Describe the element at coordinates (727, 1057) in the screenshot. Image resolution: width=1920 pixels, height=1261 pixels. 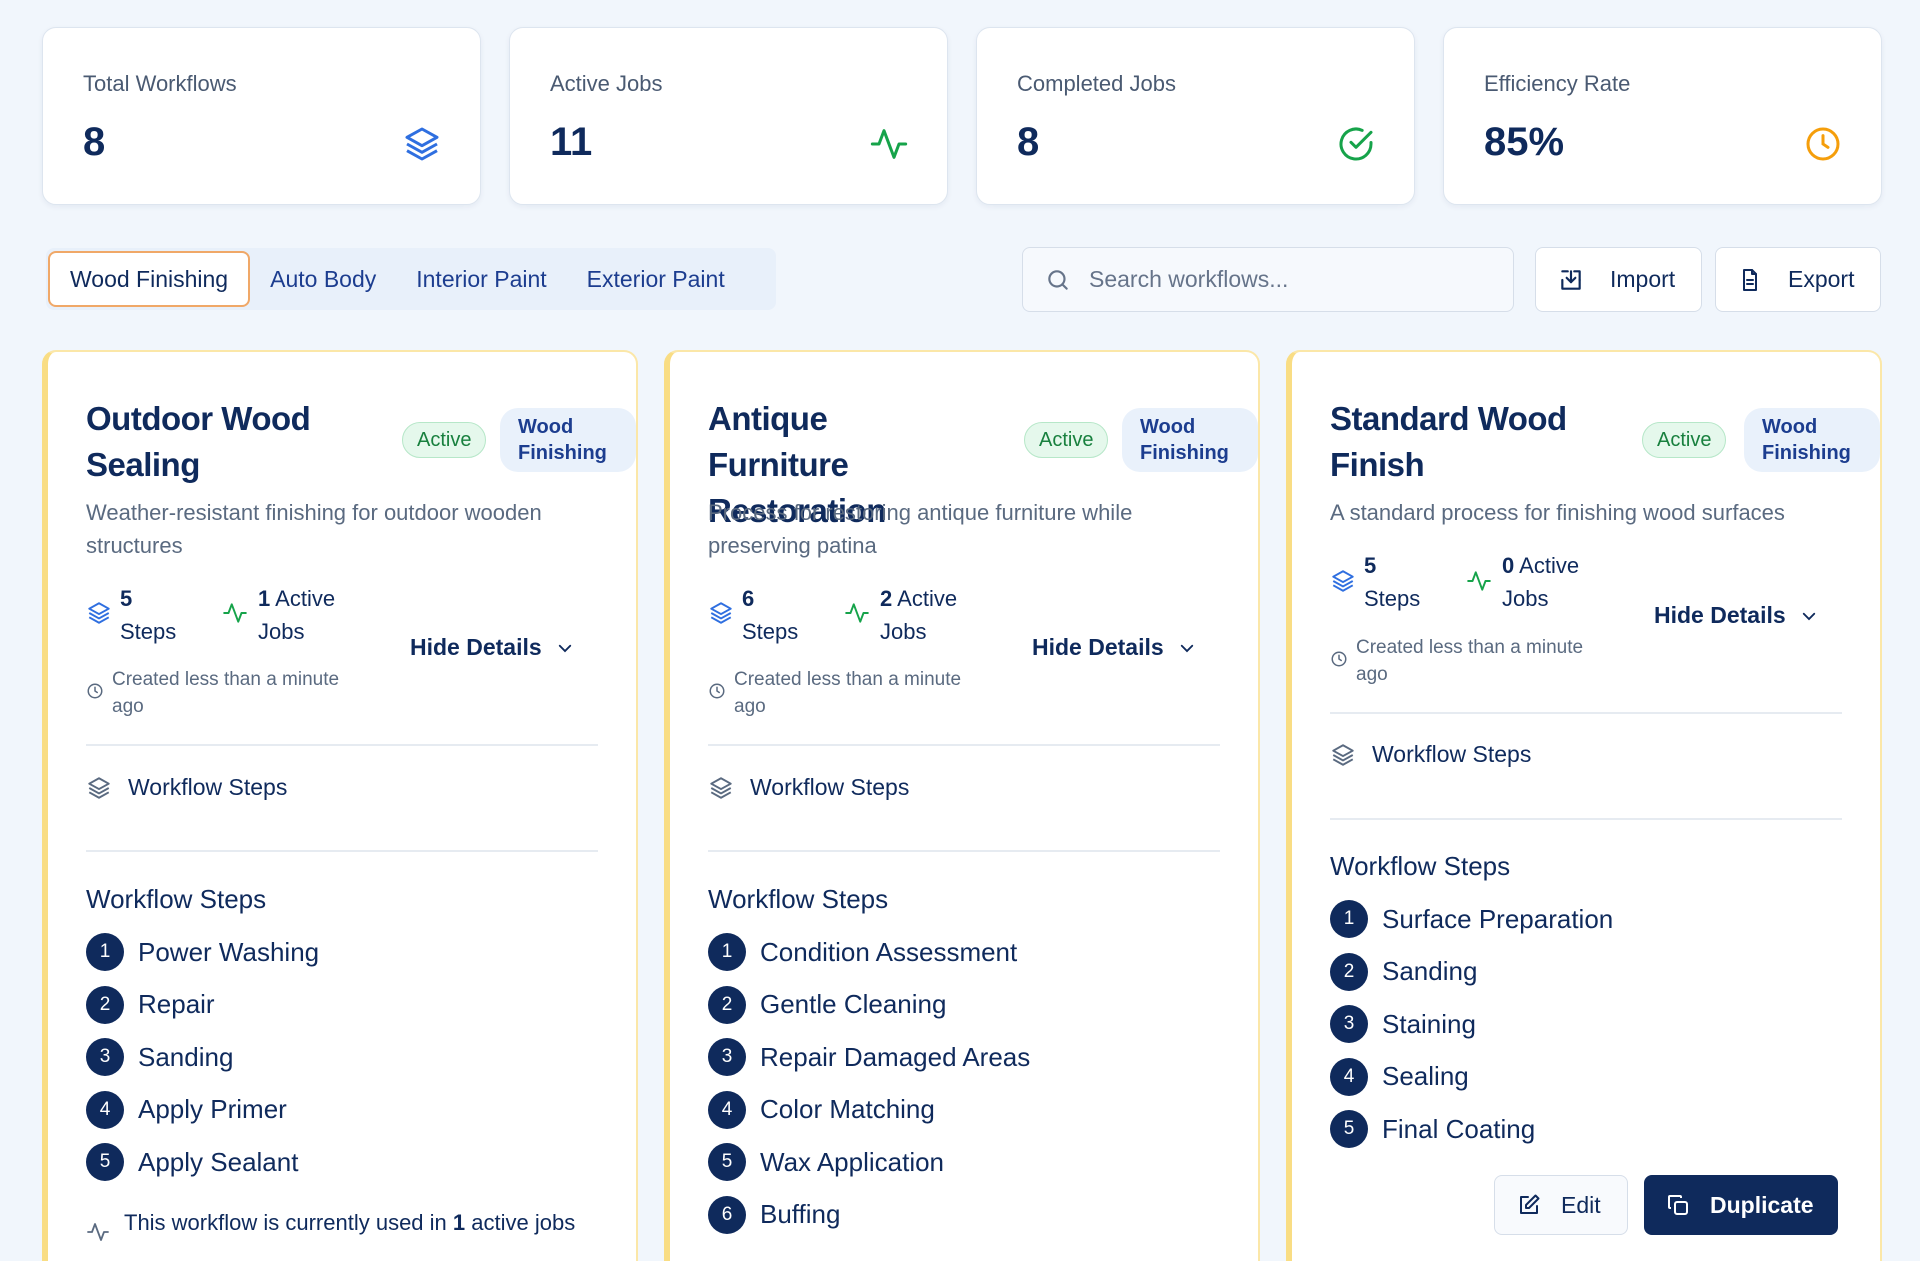
I see `step-number: 3` at that location.